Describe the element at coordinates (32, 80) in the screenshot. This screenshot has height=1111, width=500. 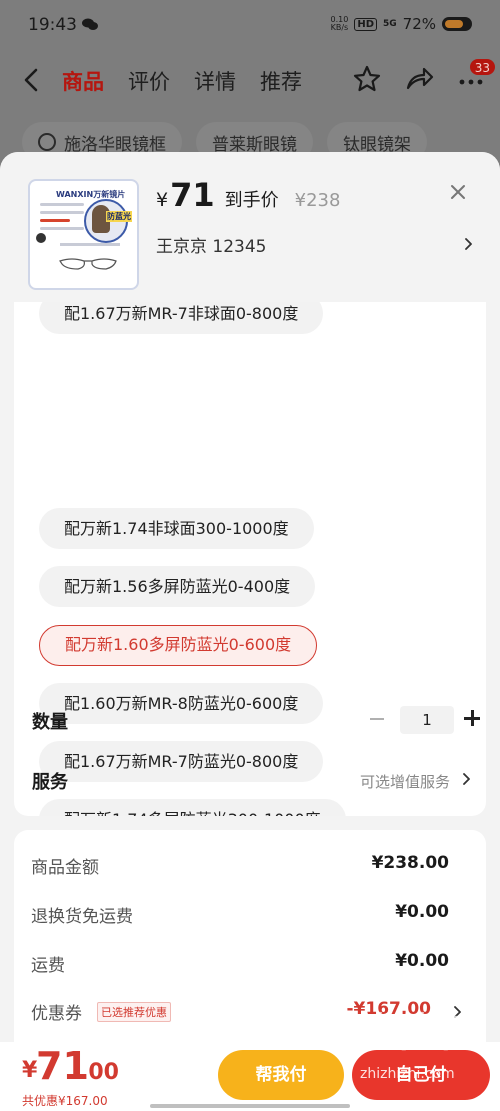
I see `back-arrow-icon` at that location.